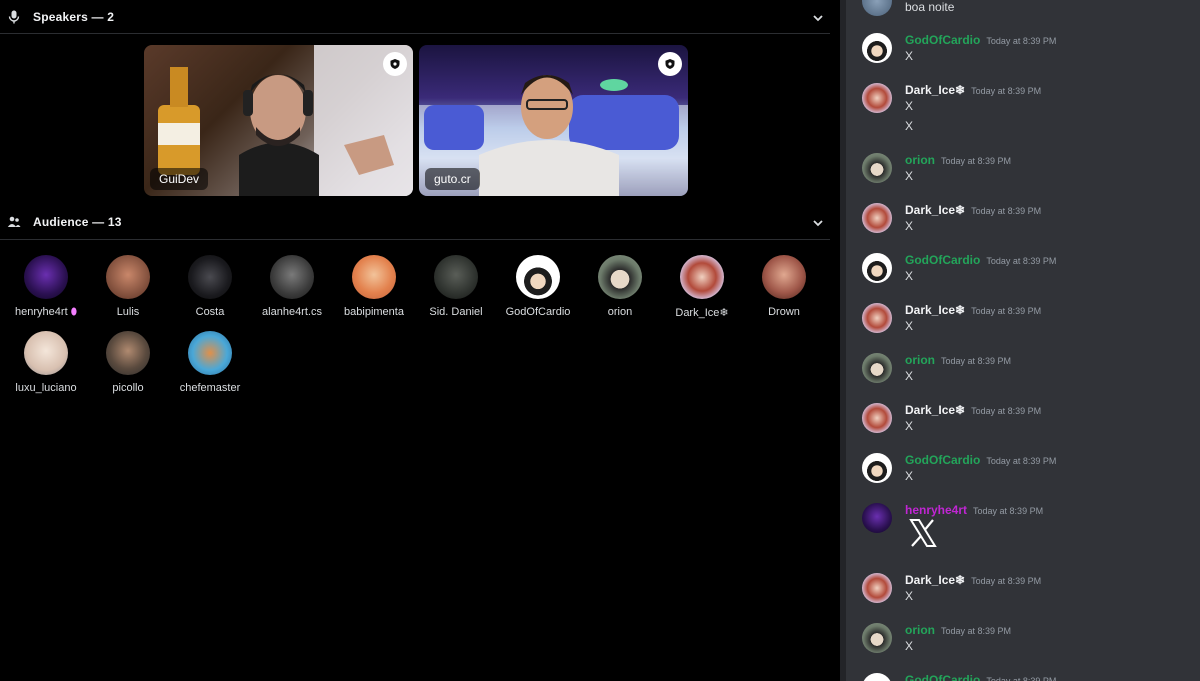 The width and height of the screenshot is (1200, 681). What do you see at coordinates (702, 313) in the screenshot?
I see `member-name: Dark_Ice❄` at bounding box center [702, 313].